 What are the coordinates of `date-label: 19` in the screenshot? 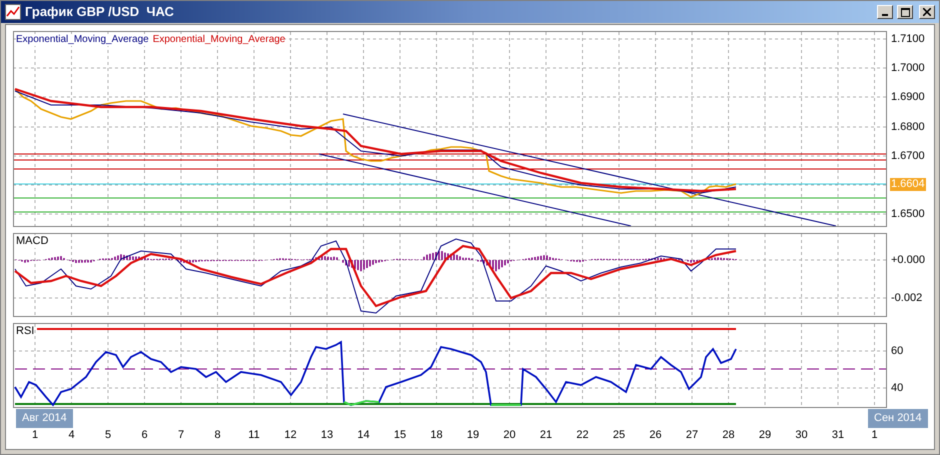 It's located at (473, 435).